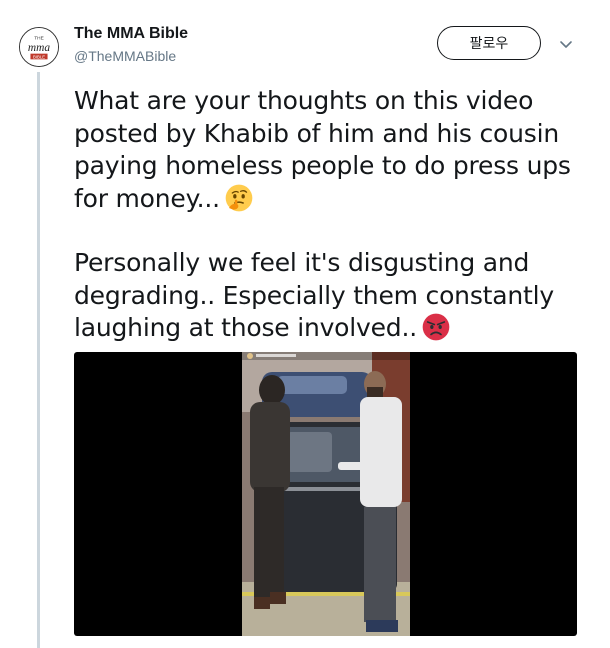 The image size is (610, 648). I want to click on mma-bible-logo-icon: THE mma BIBLE, so click(39, 47).